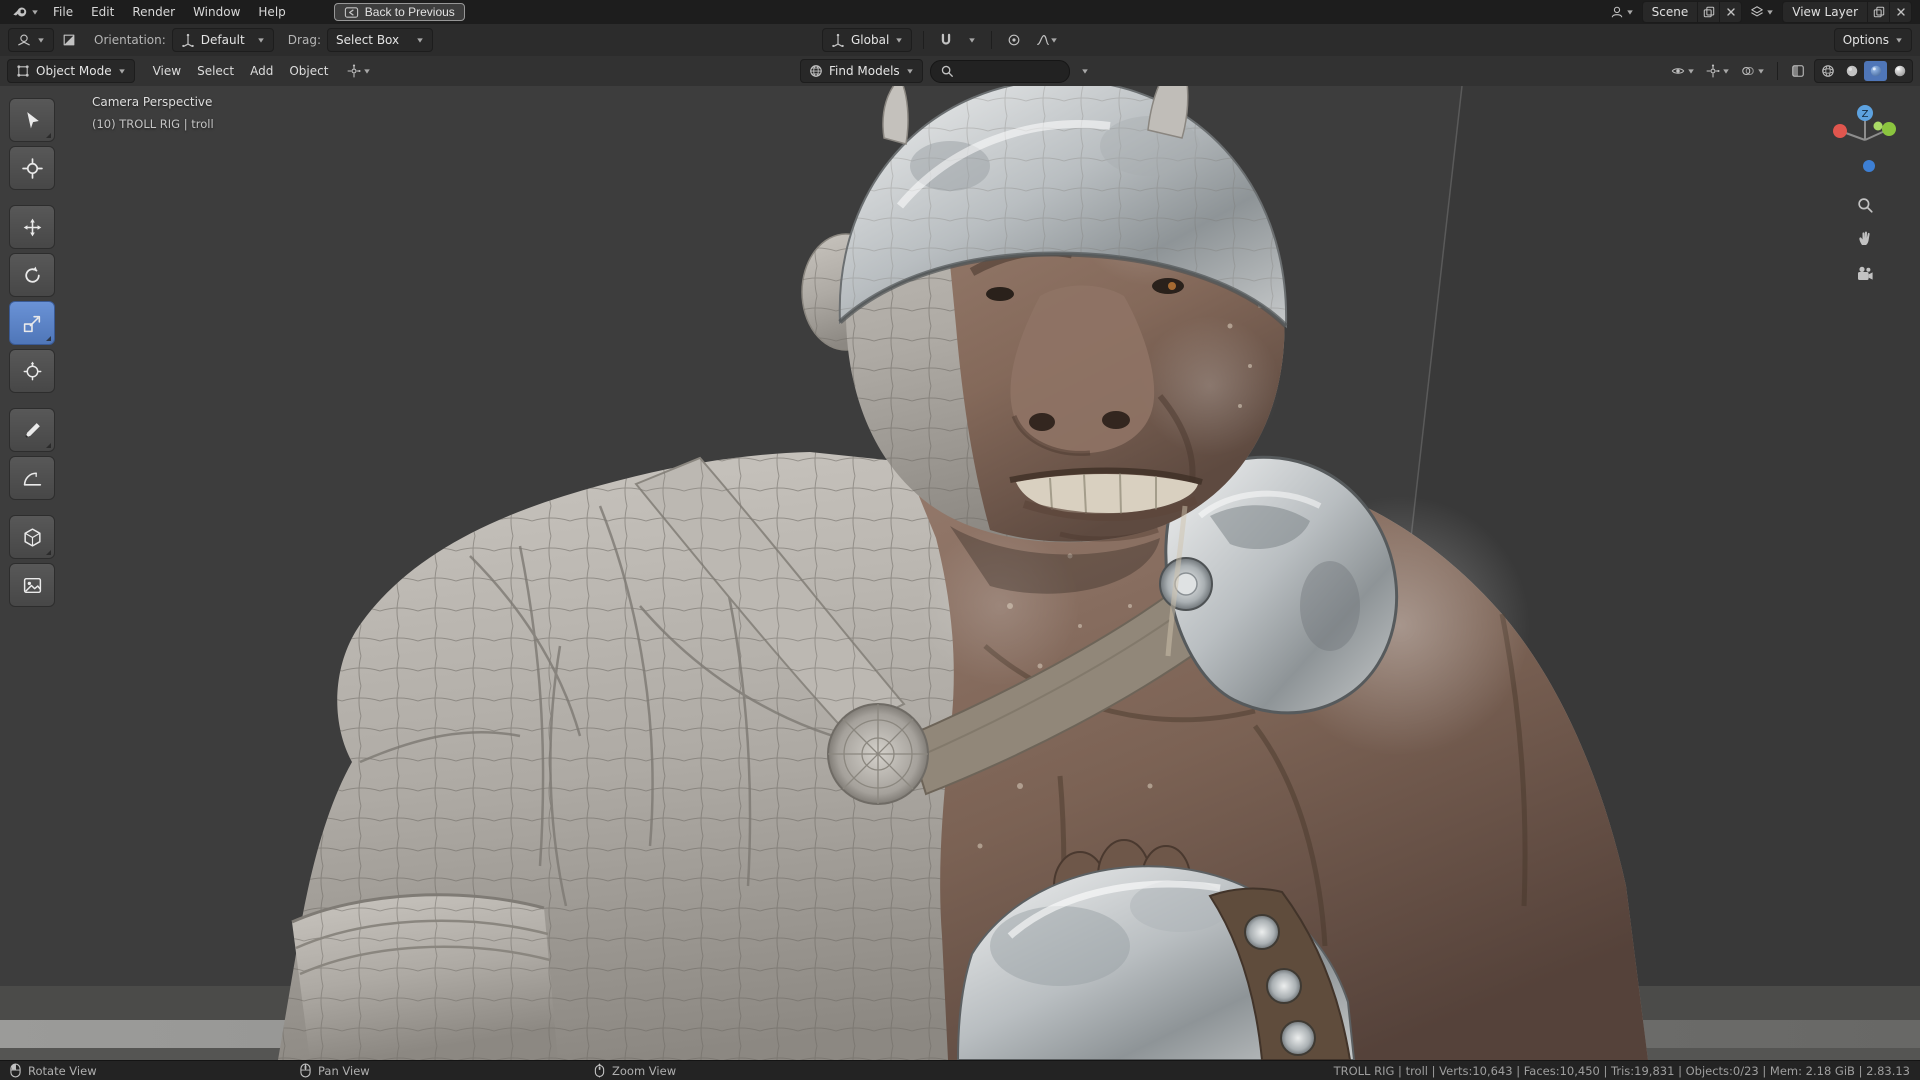 The height and width of the screenshot is (1080, 1920). I want to click on tool-rotate, so click(32, 275).